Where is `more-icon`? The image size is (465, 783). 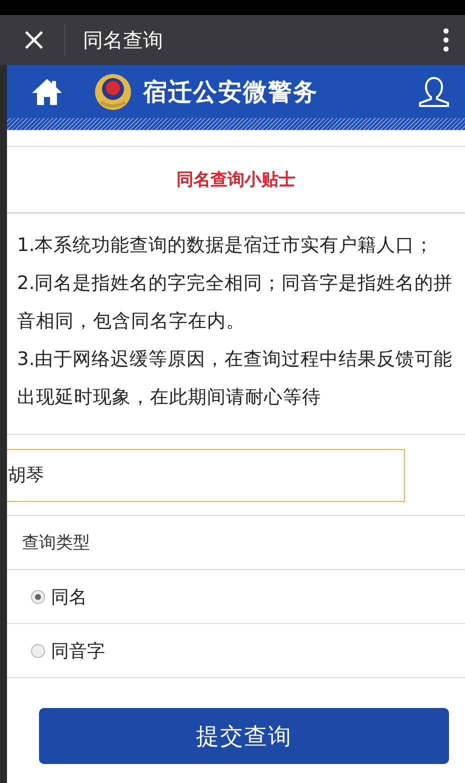
more-icon is located at coordinates (446, 40).